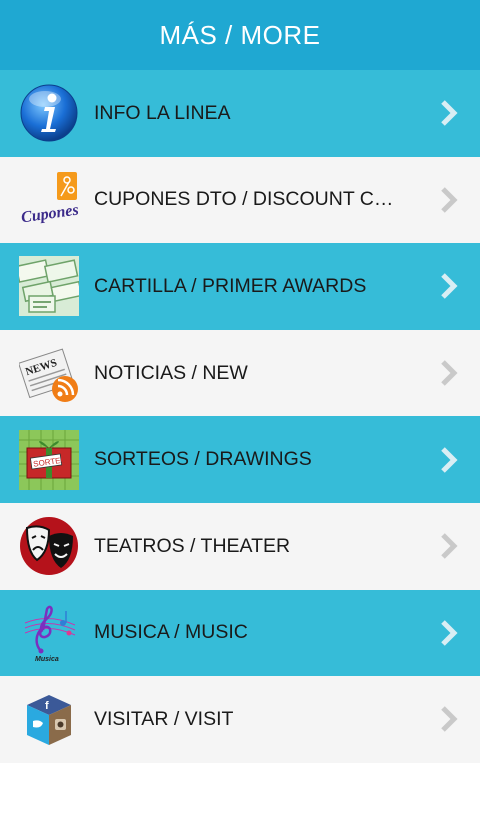 This screenshot has width=480, height=817. Describe the element at coordinates (192, 545) in the screenshot. I see `menu-item-label: TEATROS / THEATER` at that location.